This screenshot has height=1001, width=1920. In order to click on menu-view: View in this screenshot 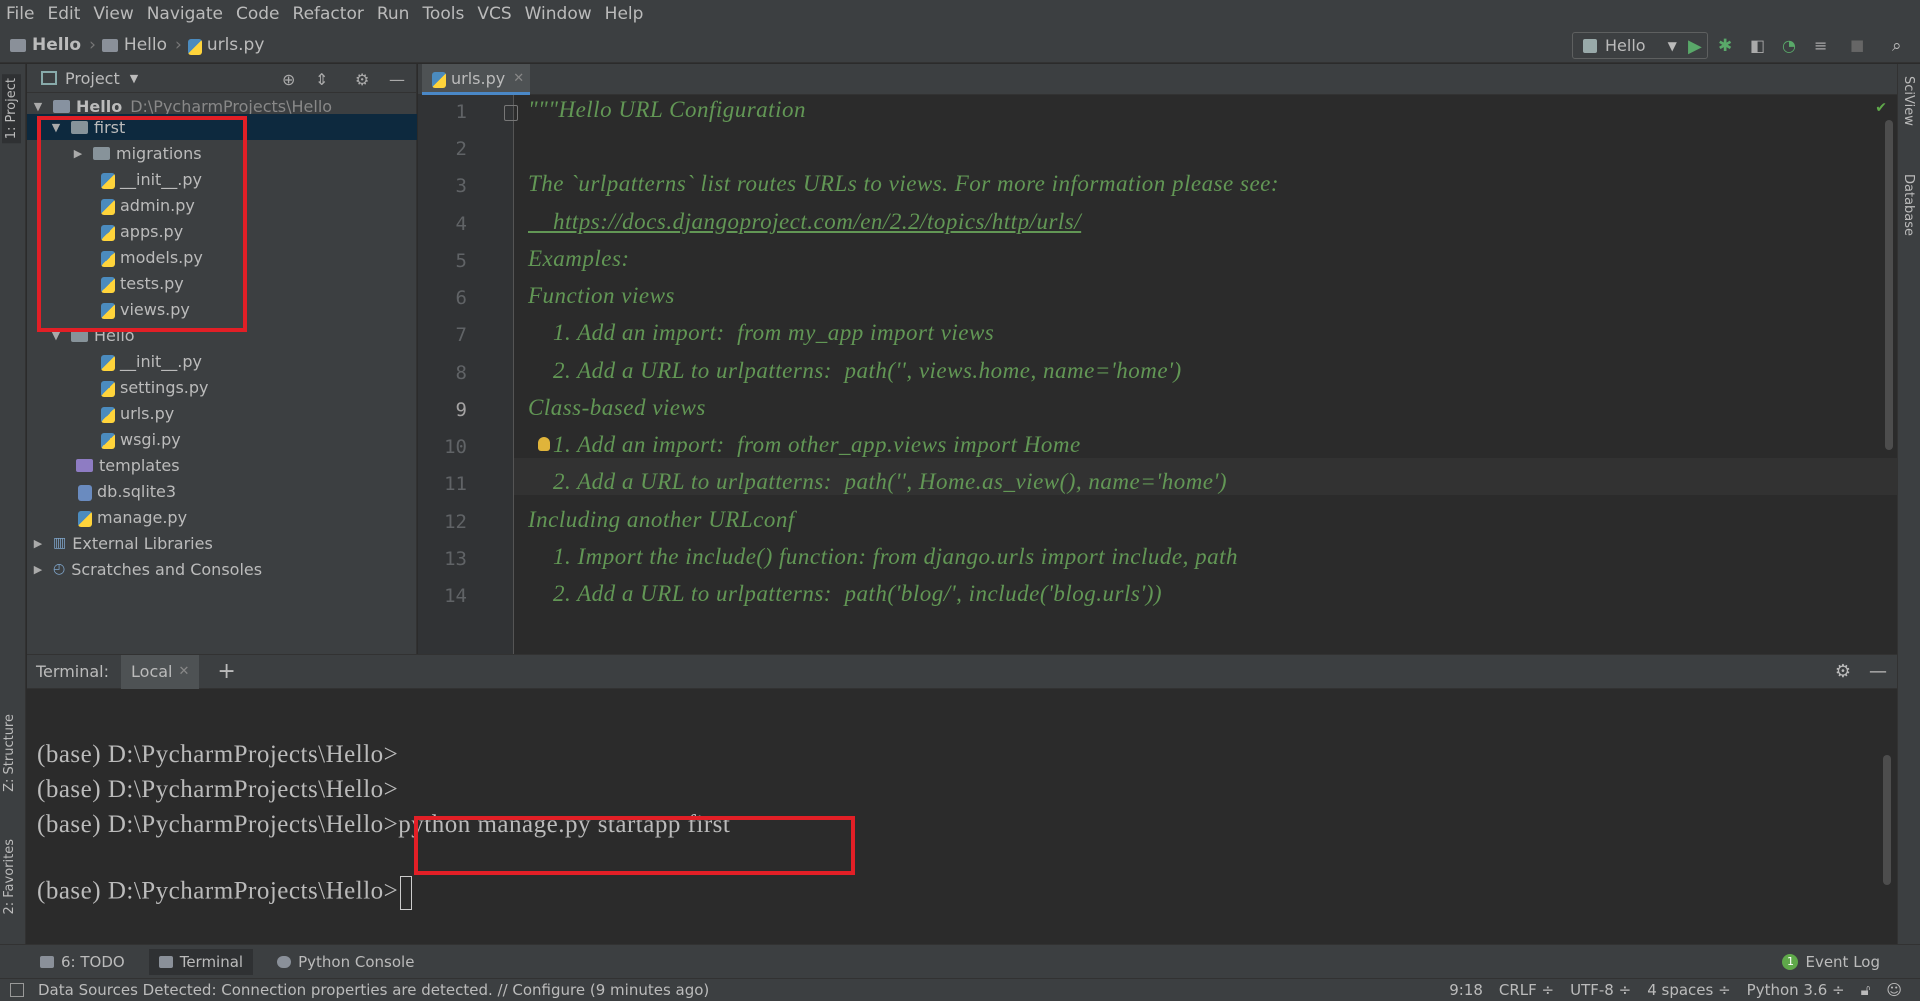, I will do `click(113, 14)`.